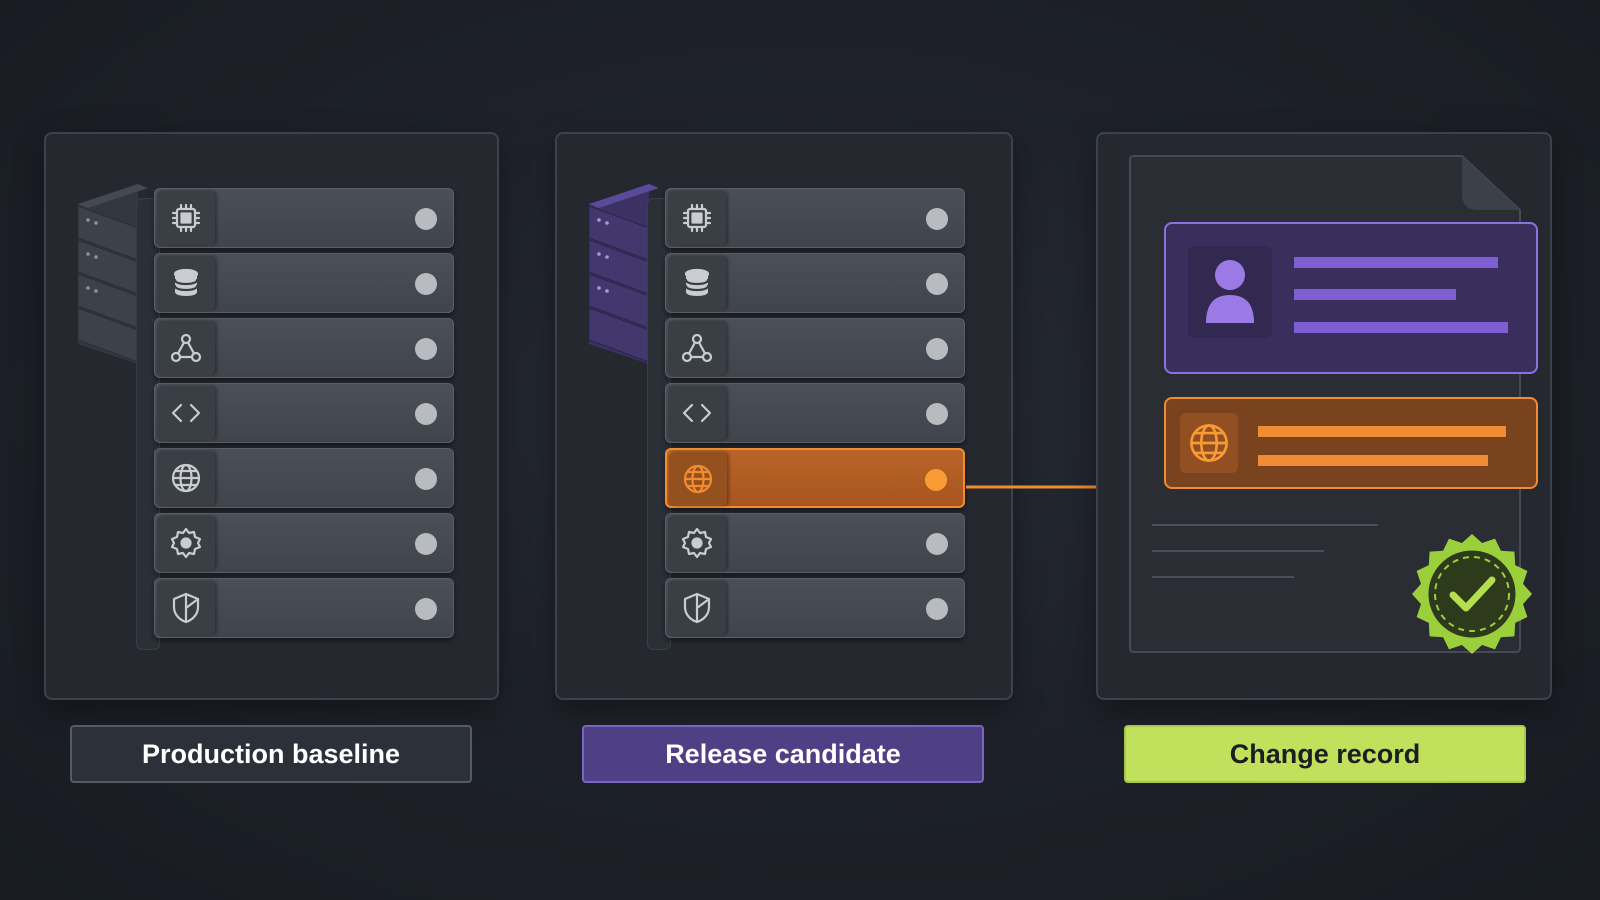 The height and width of the screenshot is (900, 1600). Describe the element at coordinates (271, 754) in the screenshot. I see `baseline-caption: Production baseline` at that location.